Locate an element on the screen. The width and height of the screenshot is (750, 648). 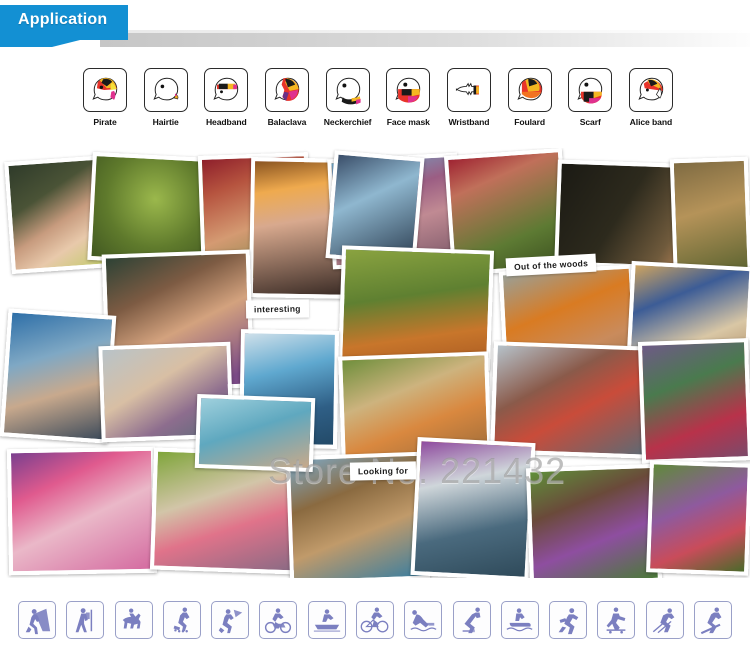
wearing-style-scarf: Scarf is located at coordinates (590, 97).